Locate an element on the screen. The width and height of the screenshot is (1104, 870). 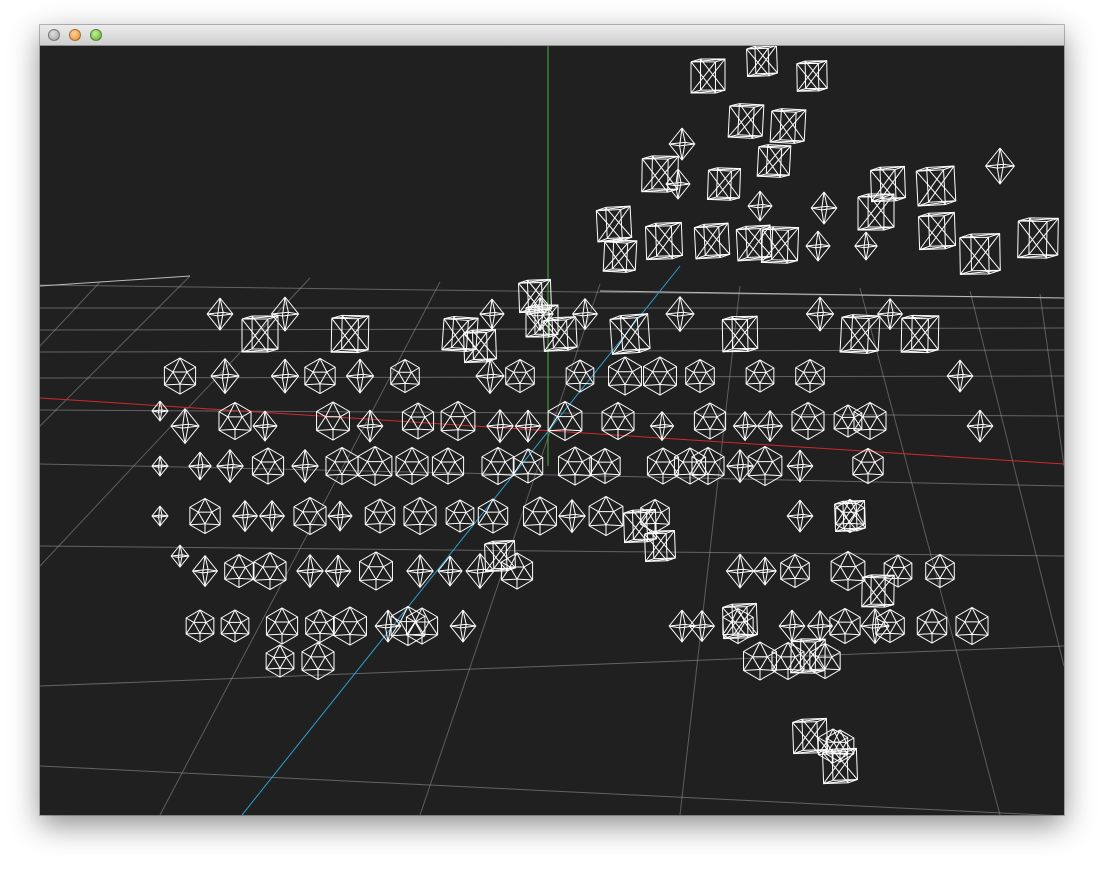
title-bar is located at coordinates (552, 35).